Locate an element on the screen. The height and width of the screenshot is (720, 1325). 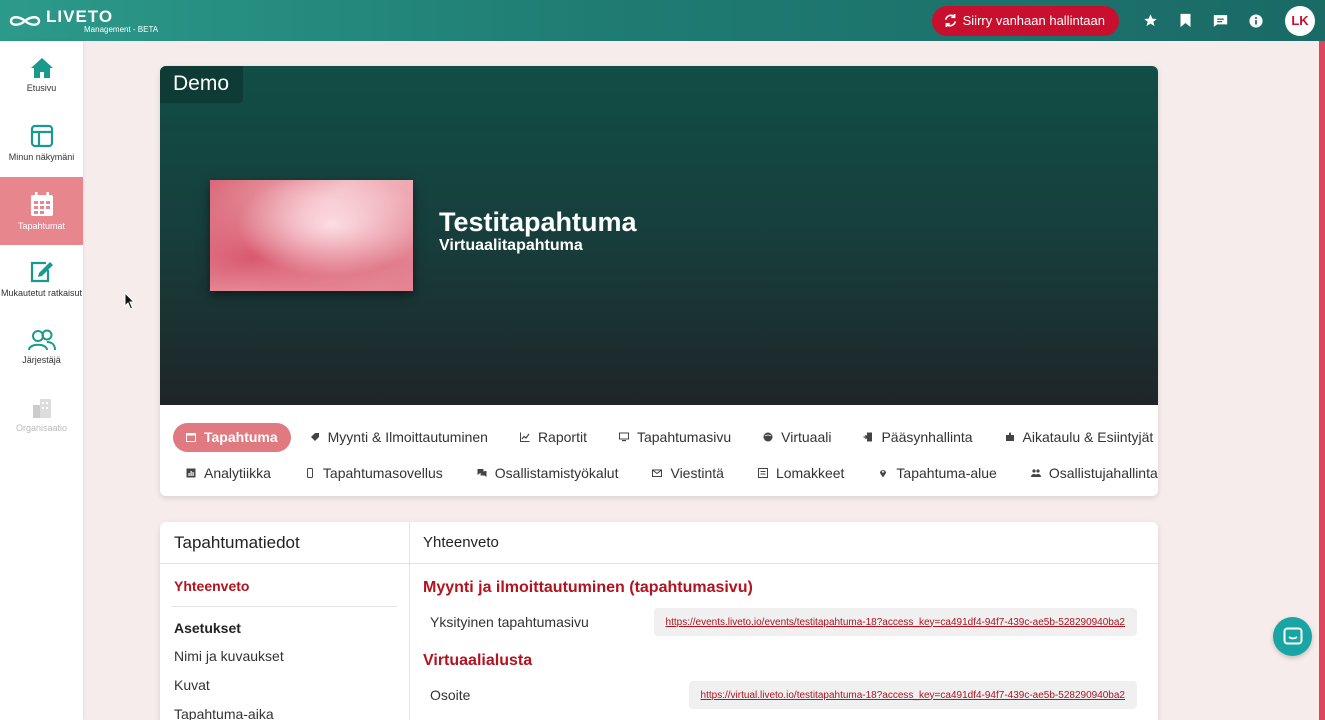
tab-osallistamistyokalut: Osallistamistyökalut is located at coordinates (548, 473).